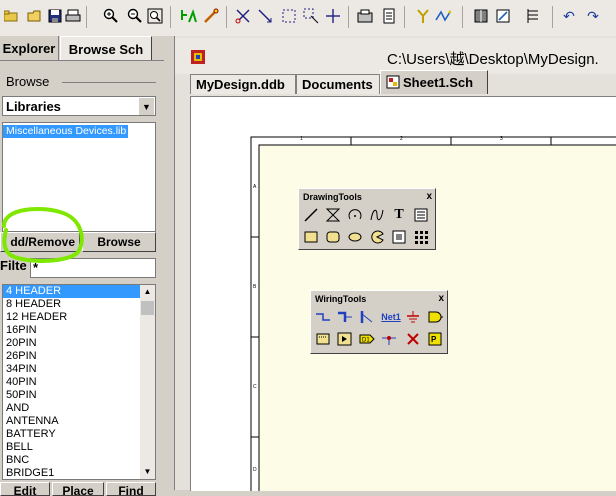 This screenshot has width=616, height=496. What do you see at coordinates (243, 16) in the screenshot?
I see `cut-icon` at bounding box center [243, 16].